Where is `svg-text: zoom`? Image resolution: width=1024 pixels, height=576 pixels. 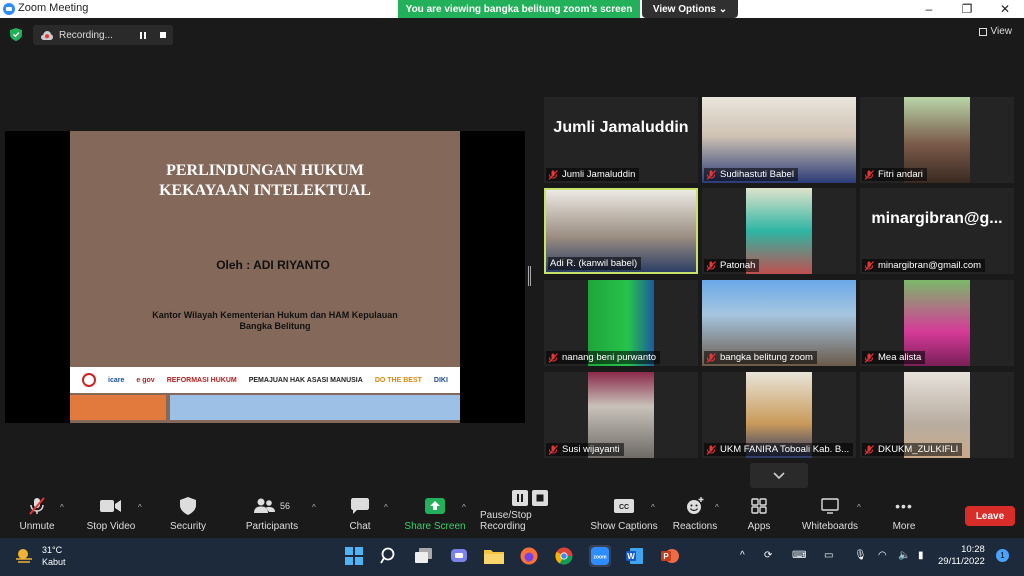
svg-text: zoom is located at coordinates (600, 558).